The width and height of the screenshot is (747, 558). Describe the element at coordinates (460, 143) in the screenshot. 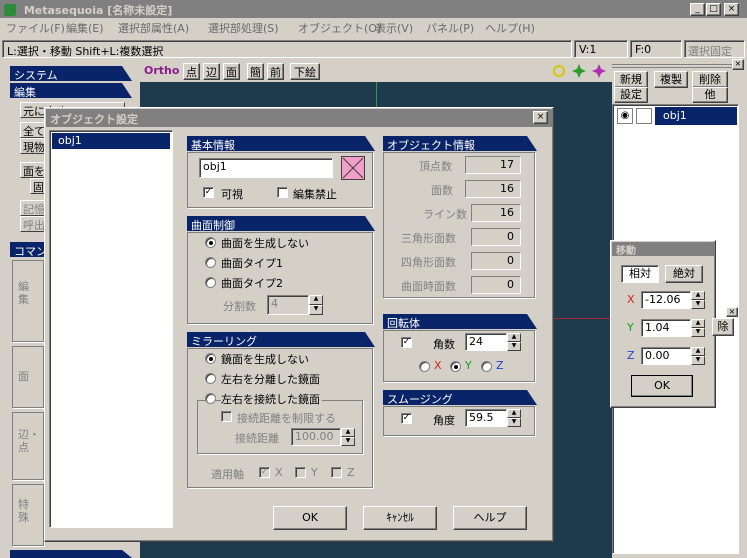

I see `object-info-header: オブジェクト情報` at that location.